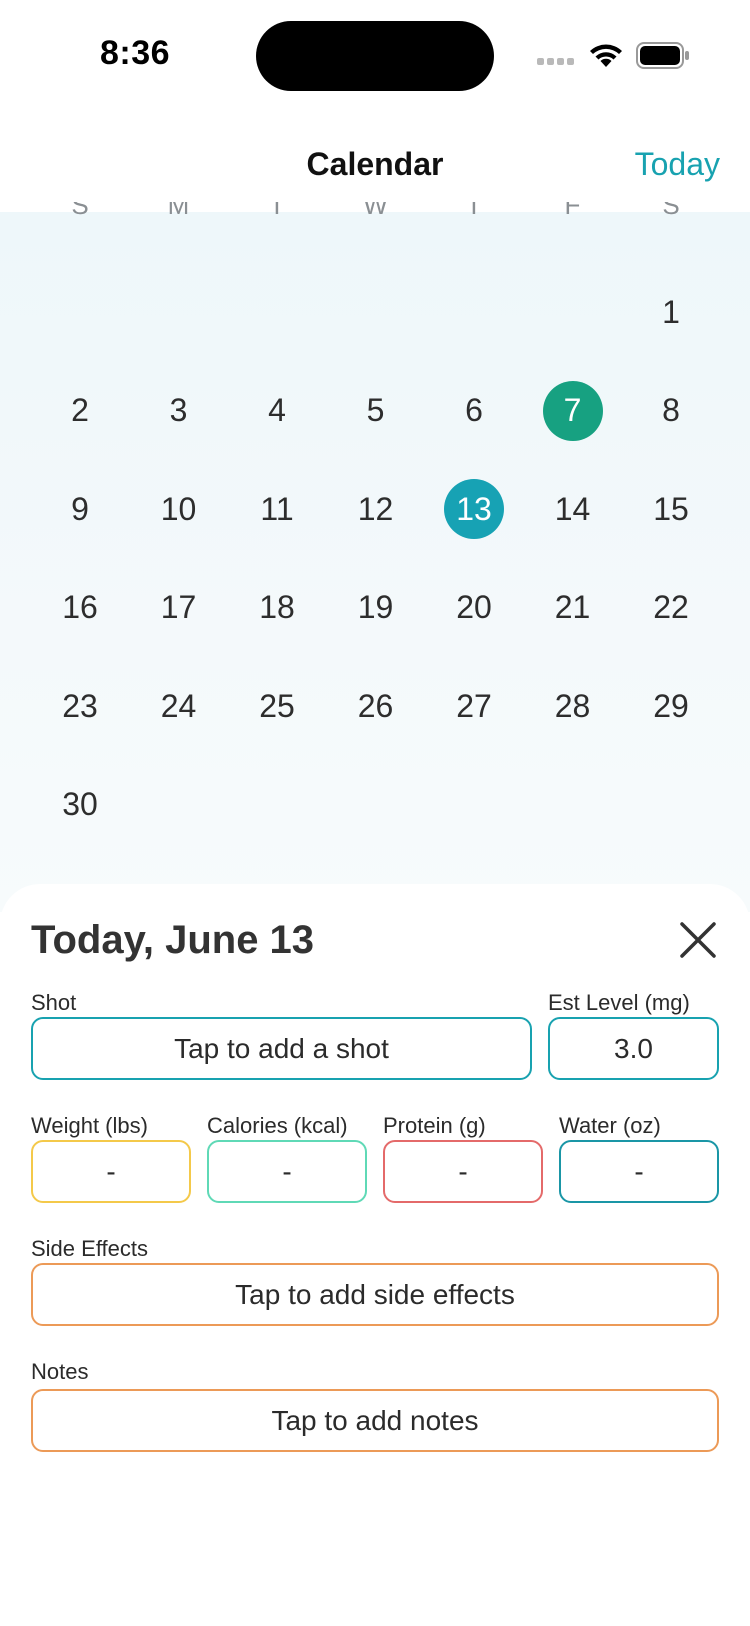 The height and width of the screenshot is (1626, 750). What do you see at coordinates (111, 1171) in the screenshot?
I see `weight-field: -` at bounding box center [111, 1171].